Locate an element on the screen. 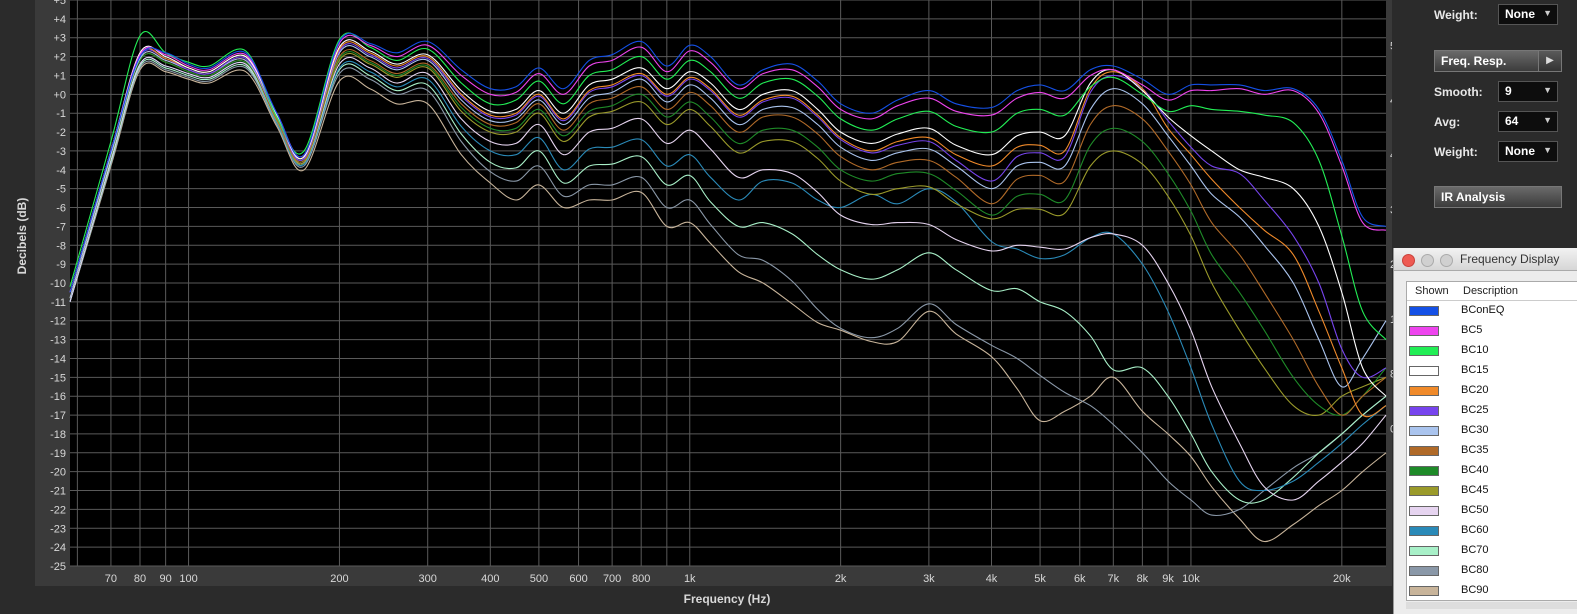 The width and height of the screenshot is (1577, 614). y-tick-label: +0 is located at coordinates (59, 95).